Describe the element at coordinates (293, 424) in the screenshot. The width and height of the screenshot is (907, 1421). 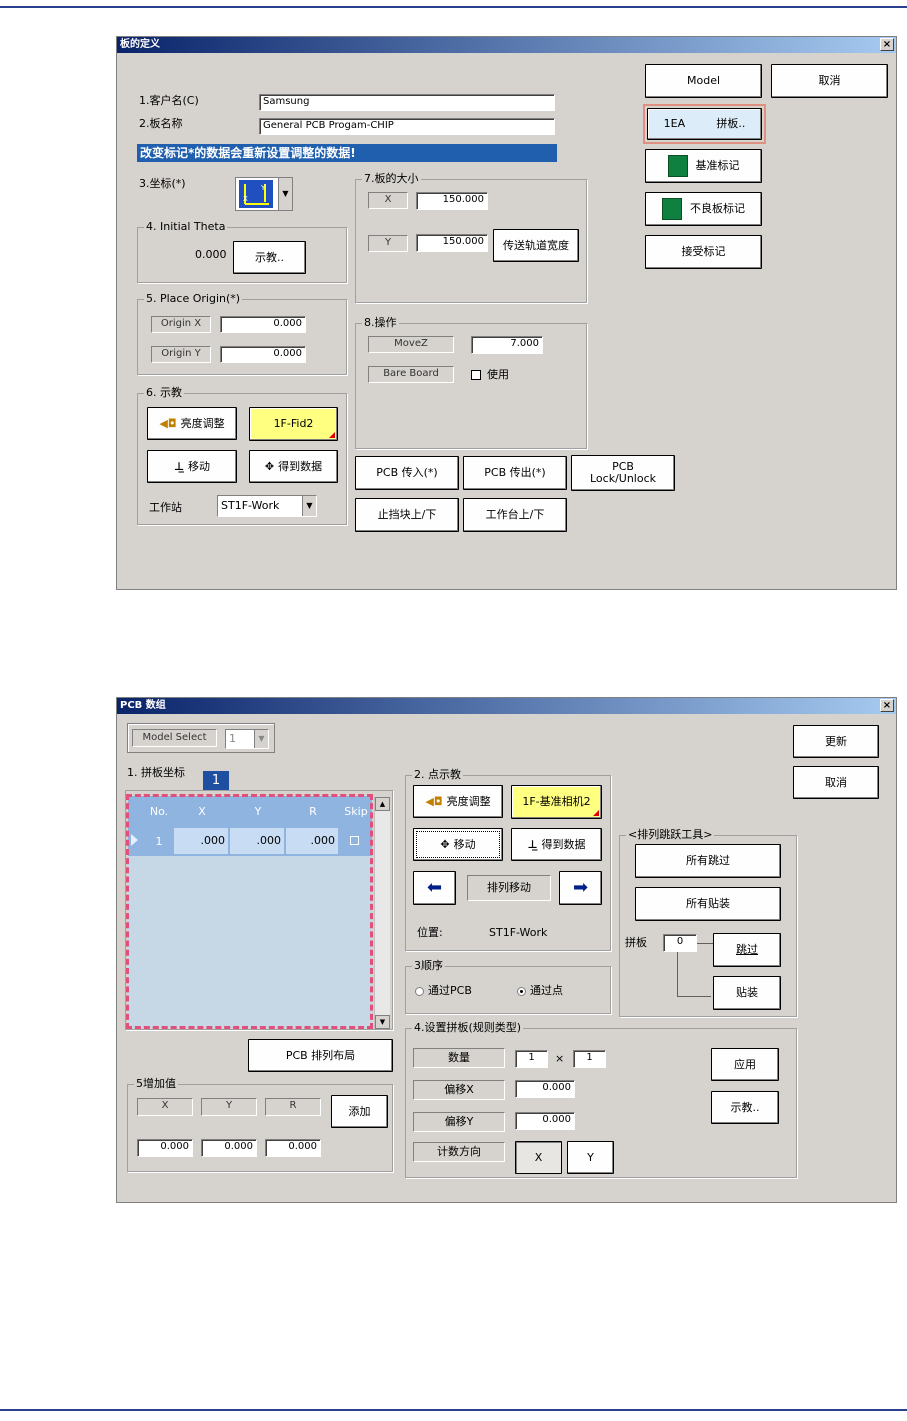
I see `fid-button: 1F-Fid2` at that location.